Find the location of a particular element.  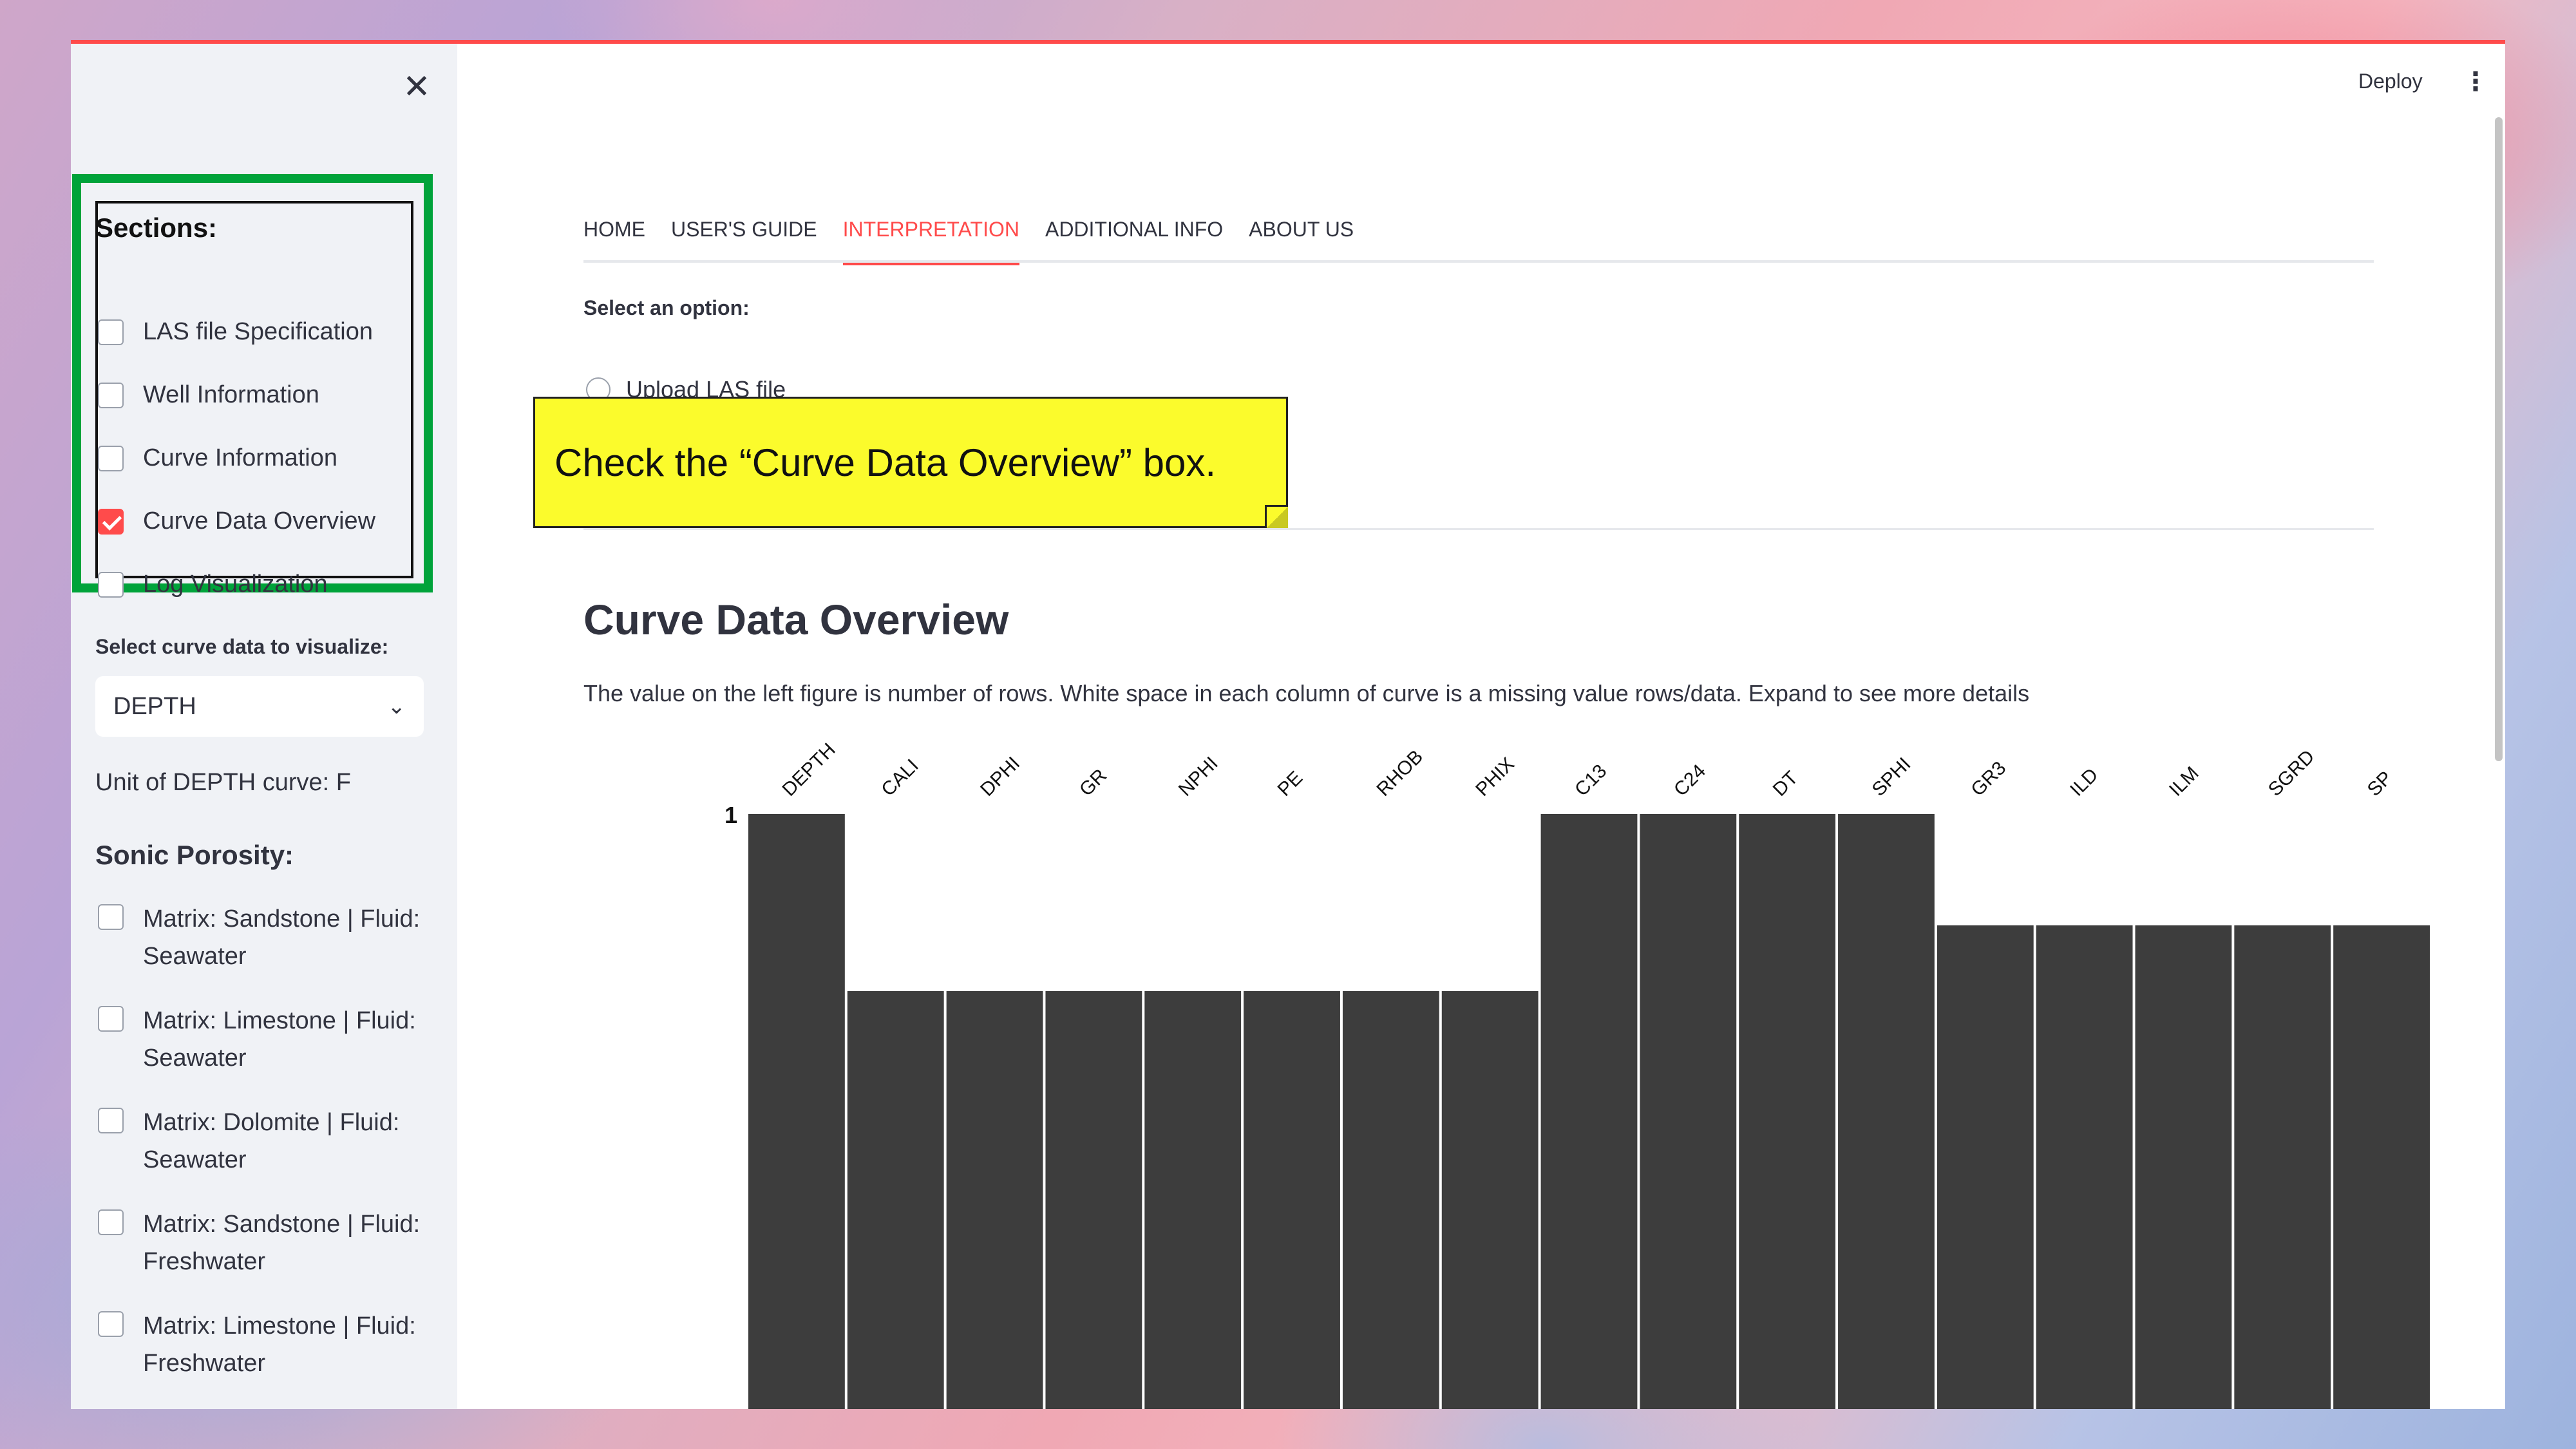

bar-dphi is located at coordinates (995, 1199).